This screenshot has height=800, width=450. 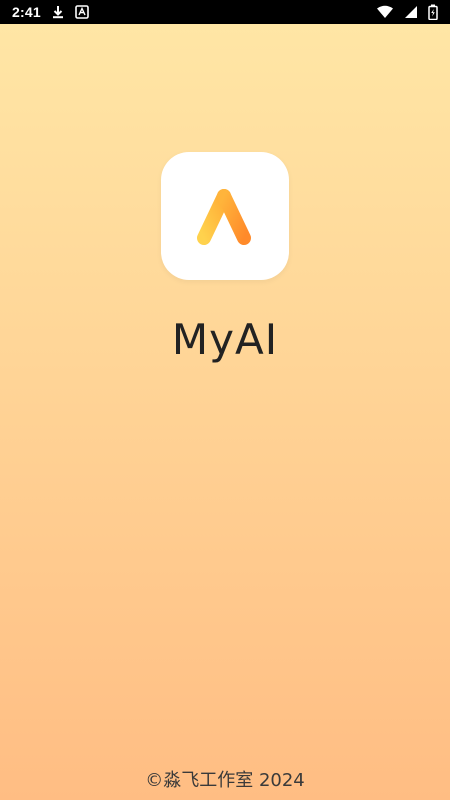 What do you see at coordinates (411, 12) in the screenshot?
I see `cellular-signal-icon` at bounding box center [411, 12].